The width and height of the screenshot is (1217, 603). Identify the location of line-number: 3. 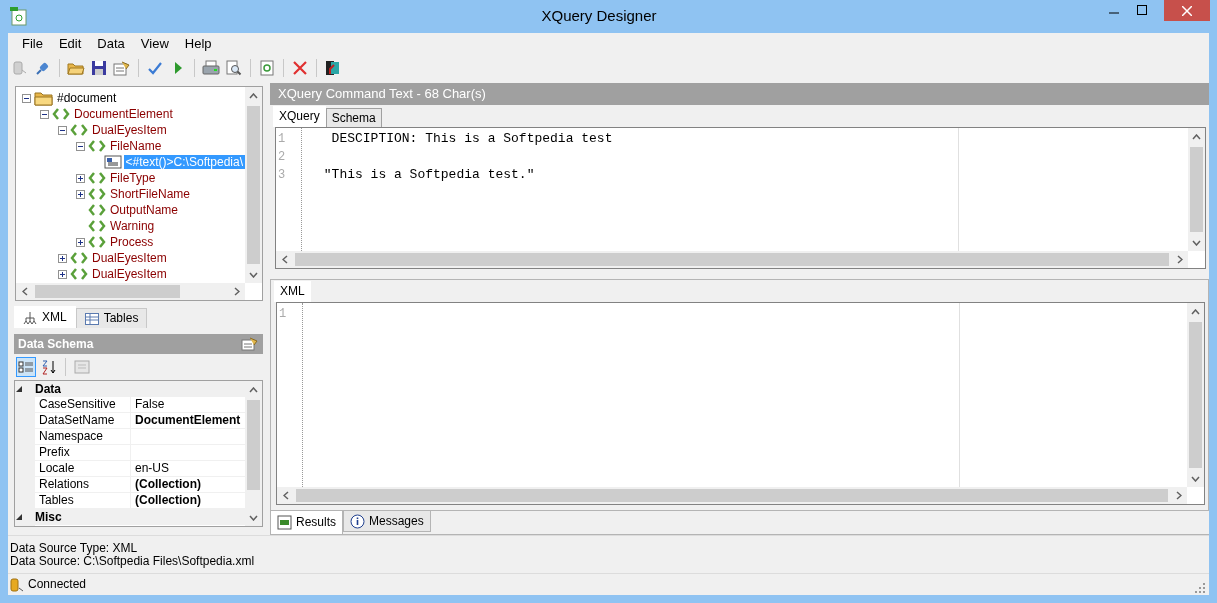
(282, 176).